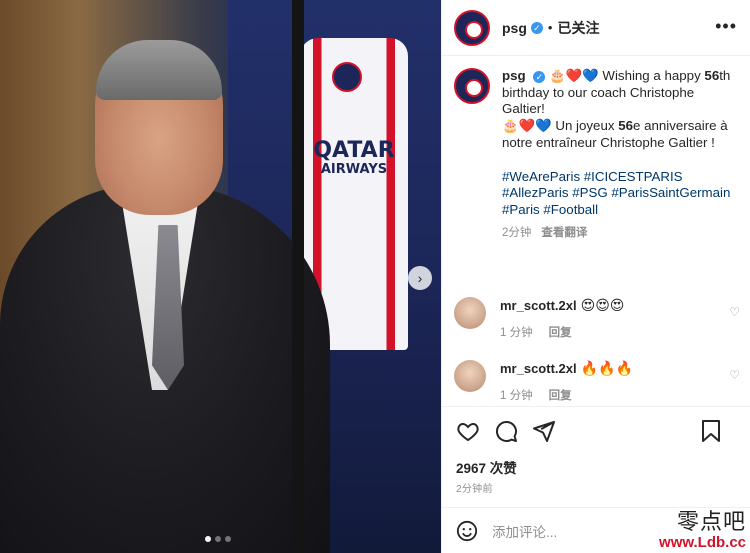 The width and height of the screenshot is (750, 553). I want to click on camera-stand, so click(298, 276).